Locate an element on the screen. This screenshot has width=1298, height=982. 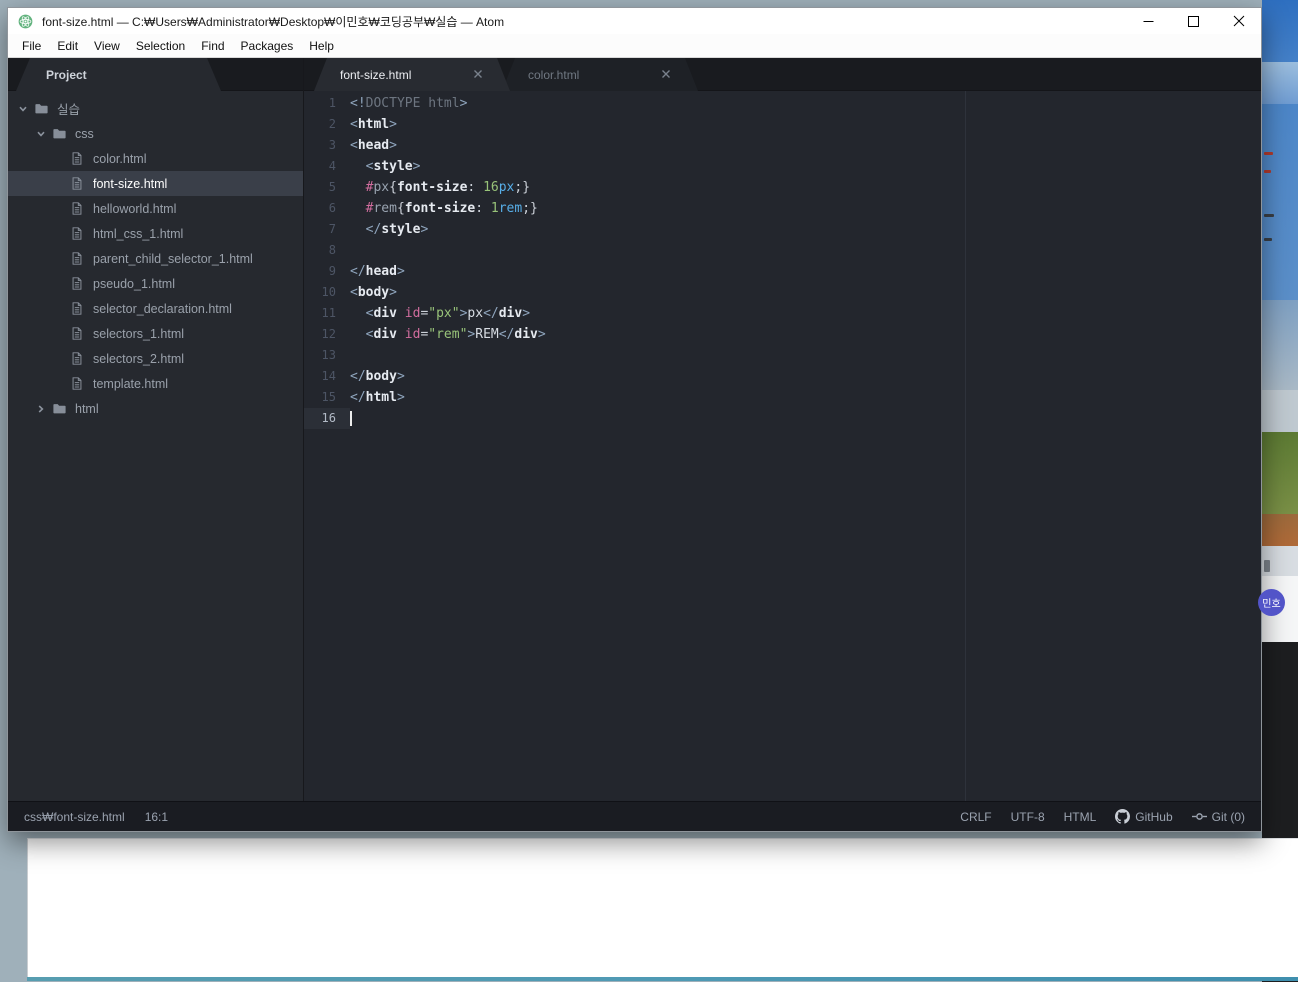
status-git-0-: Git (0) is located at coordinates (1218, 816).